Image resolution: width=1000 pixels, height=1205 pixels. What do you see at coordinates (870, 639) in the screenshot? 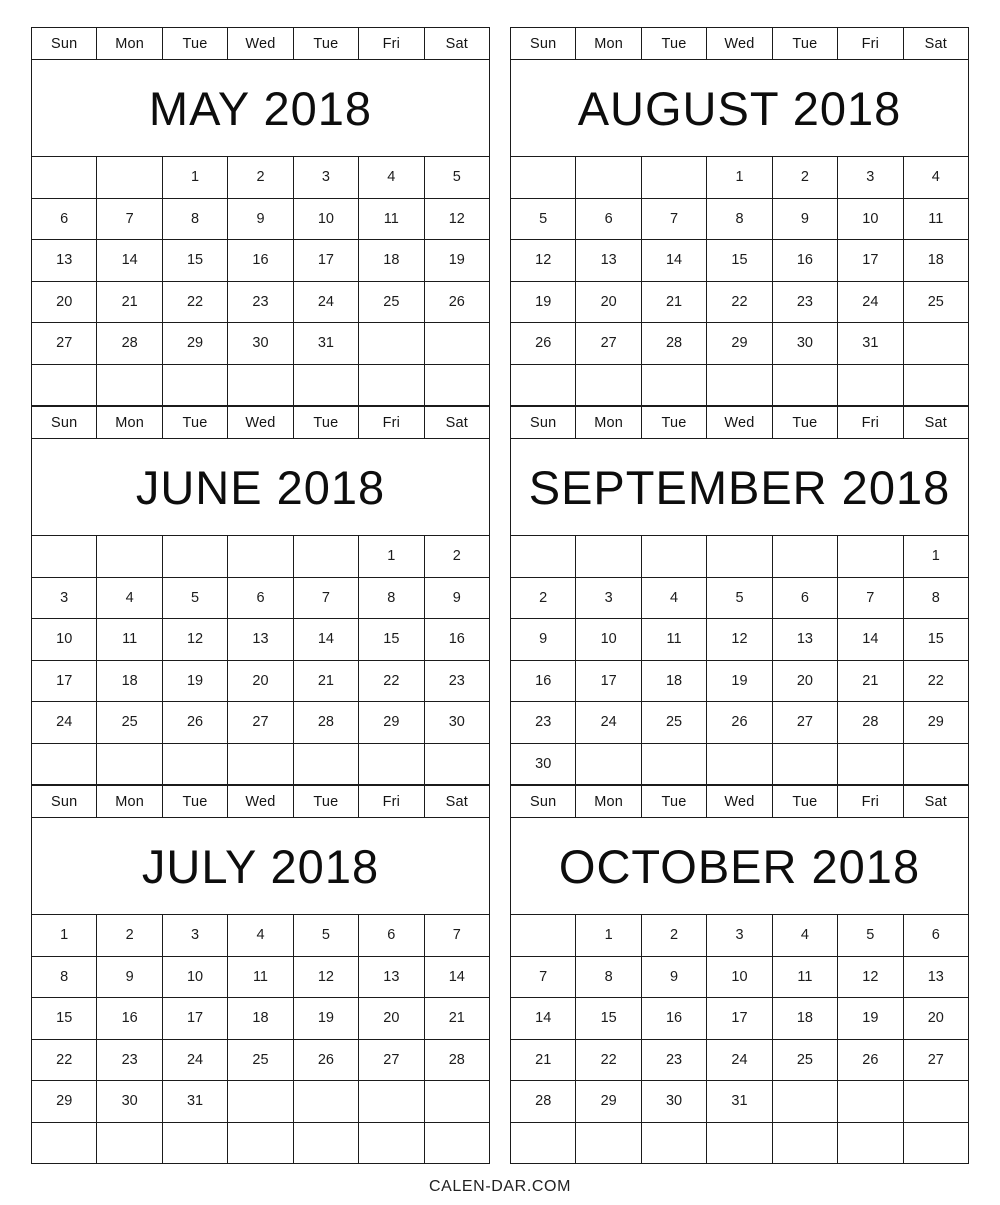
I see `day-cell: 14` at bounding box center [870, 639].